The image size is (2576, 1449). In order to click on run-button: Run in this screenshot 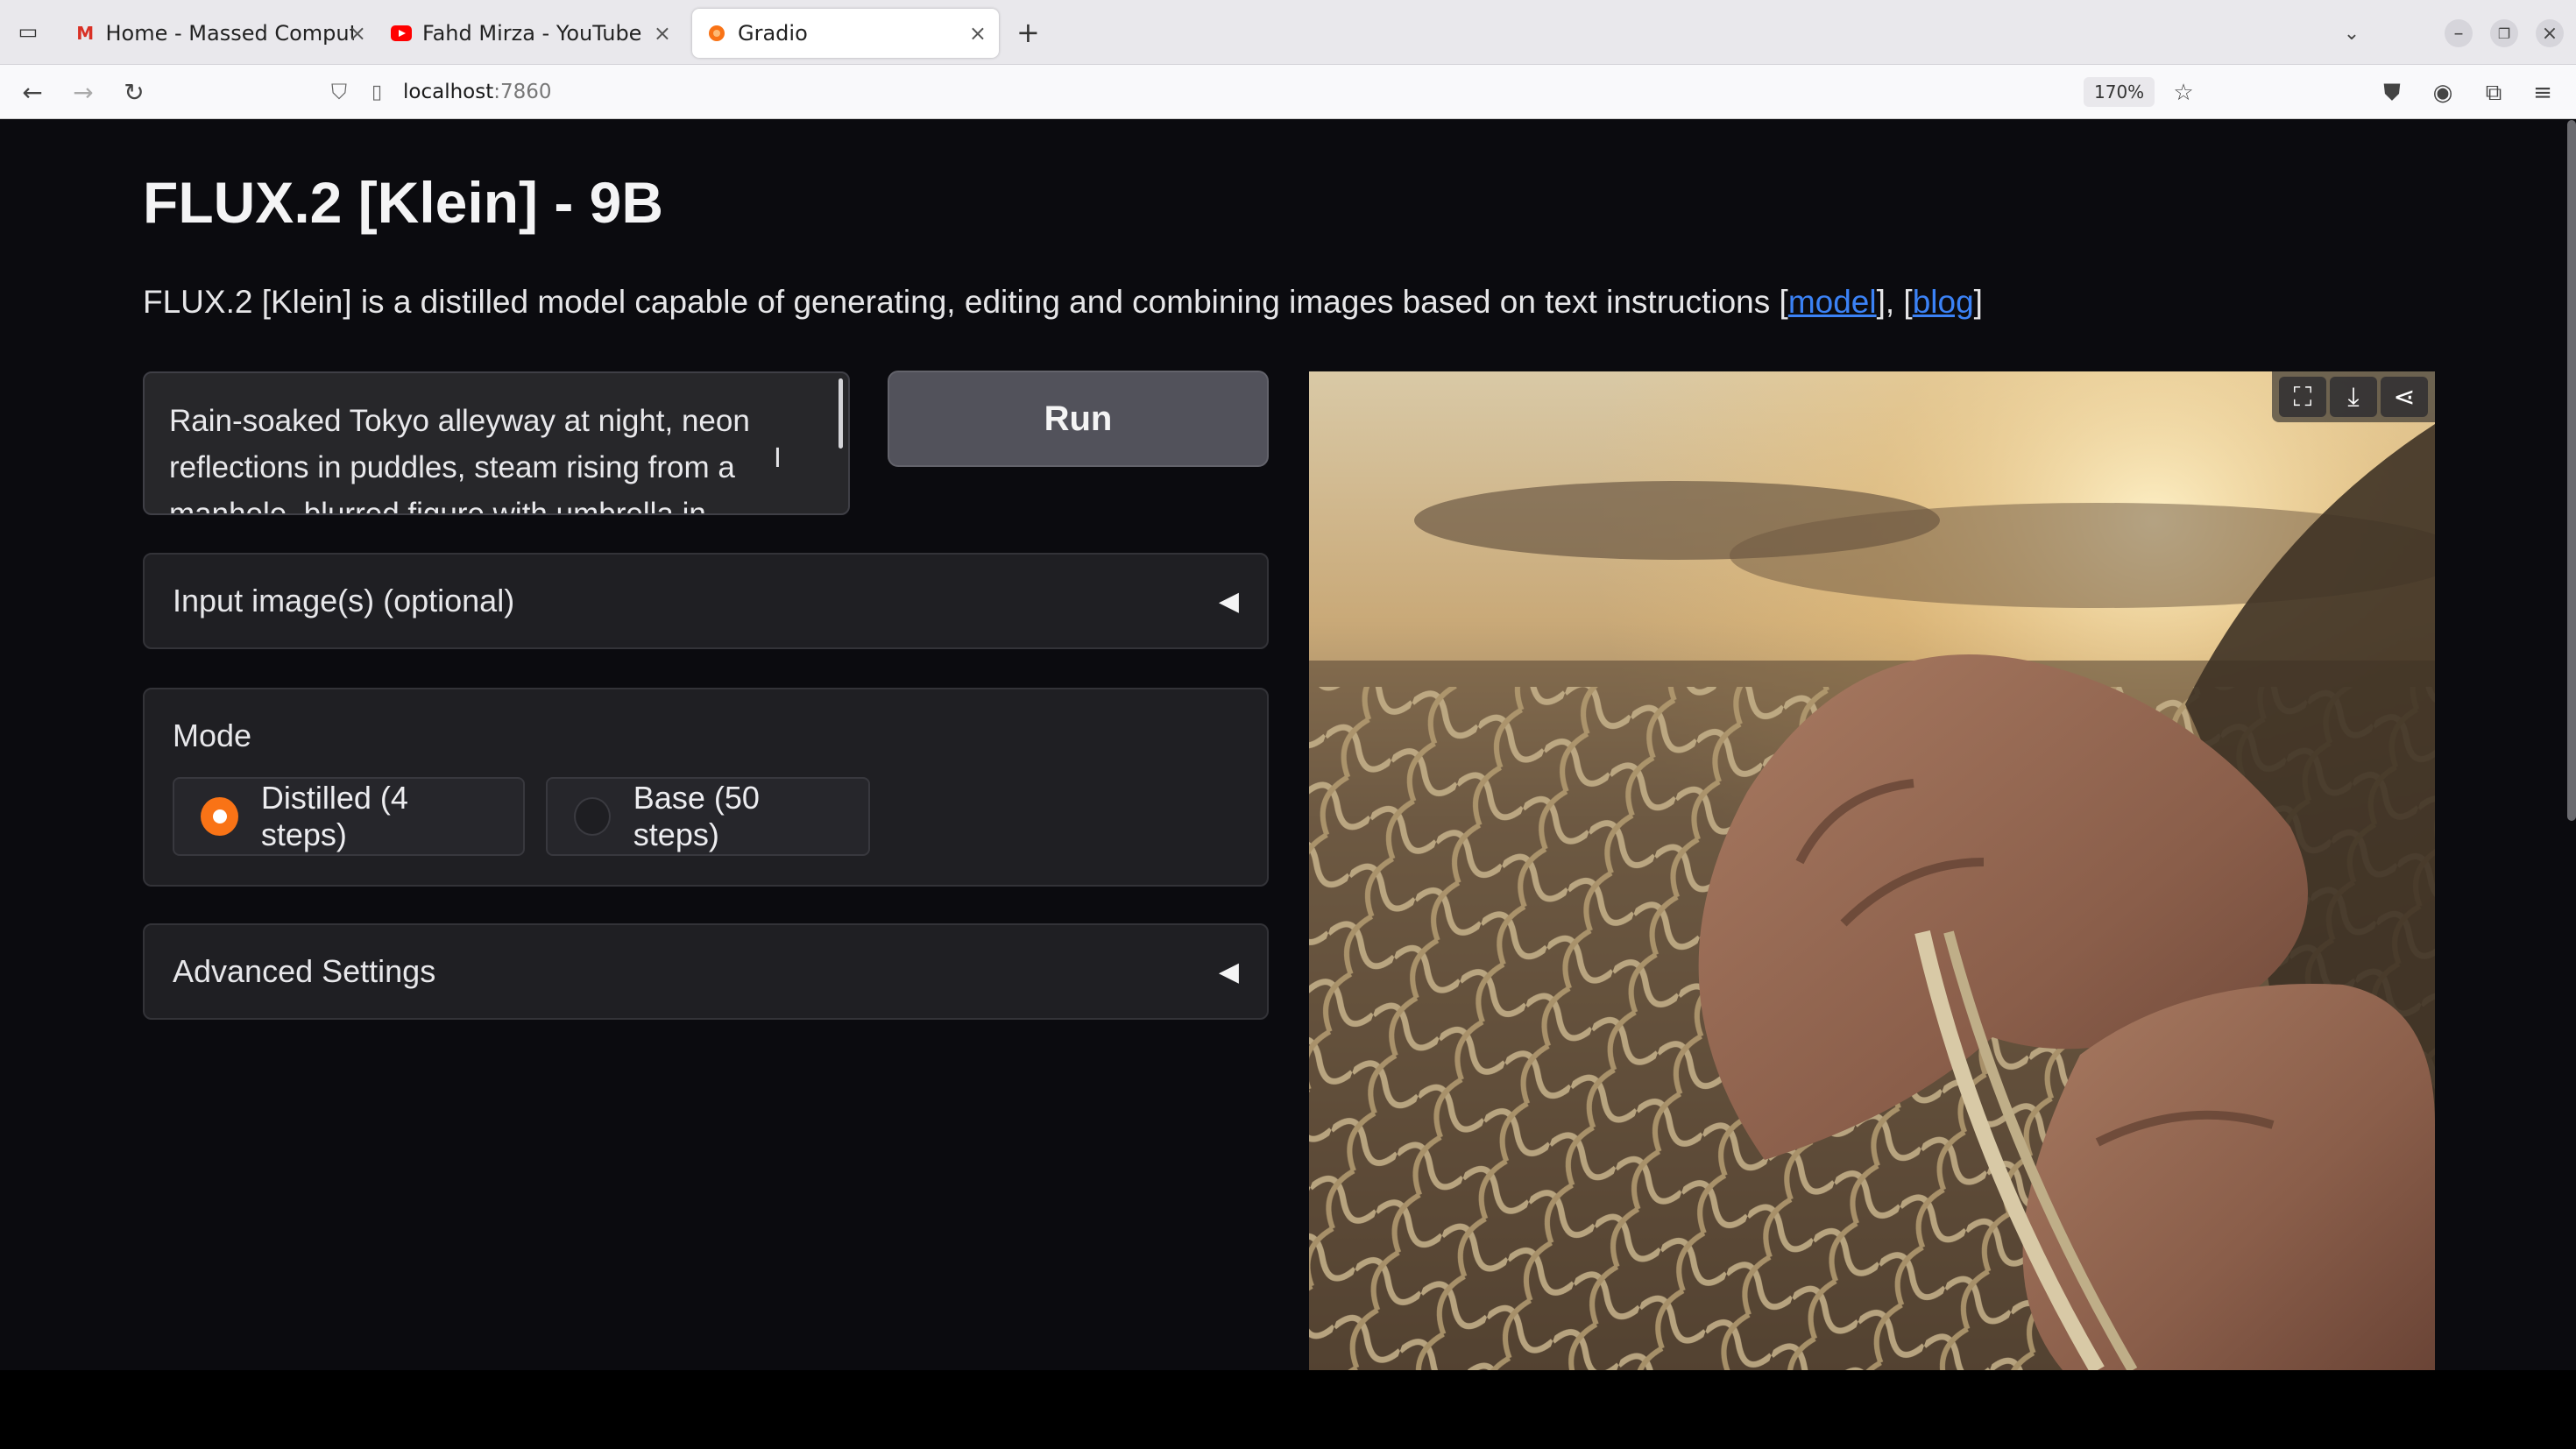, I will do `click(1078, 419)`.